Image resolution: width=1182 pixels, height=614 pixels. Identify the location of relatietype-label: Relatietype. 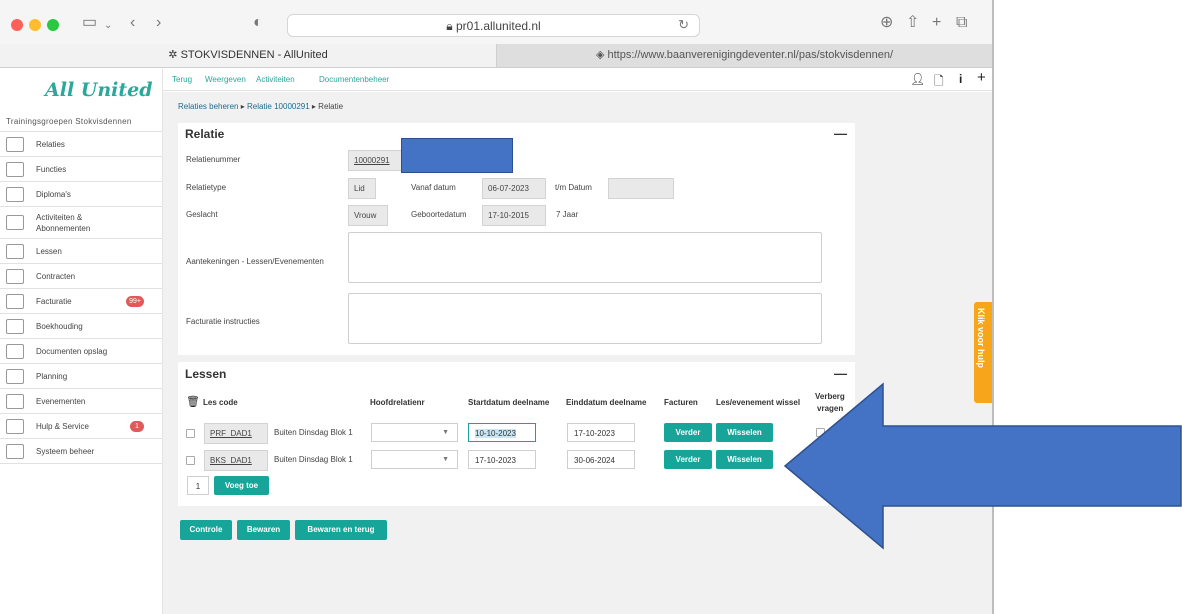
(206, 187).